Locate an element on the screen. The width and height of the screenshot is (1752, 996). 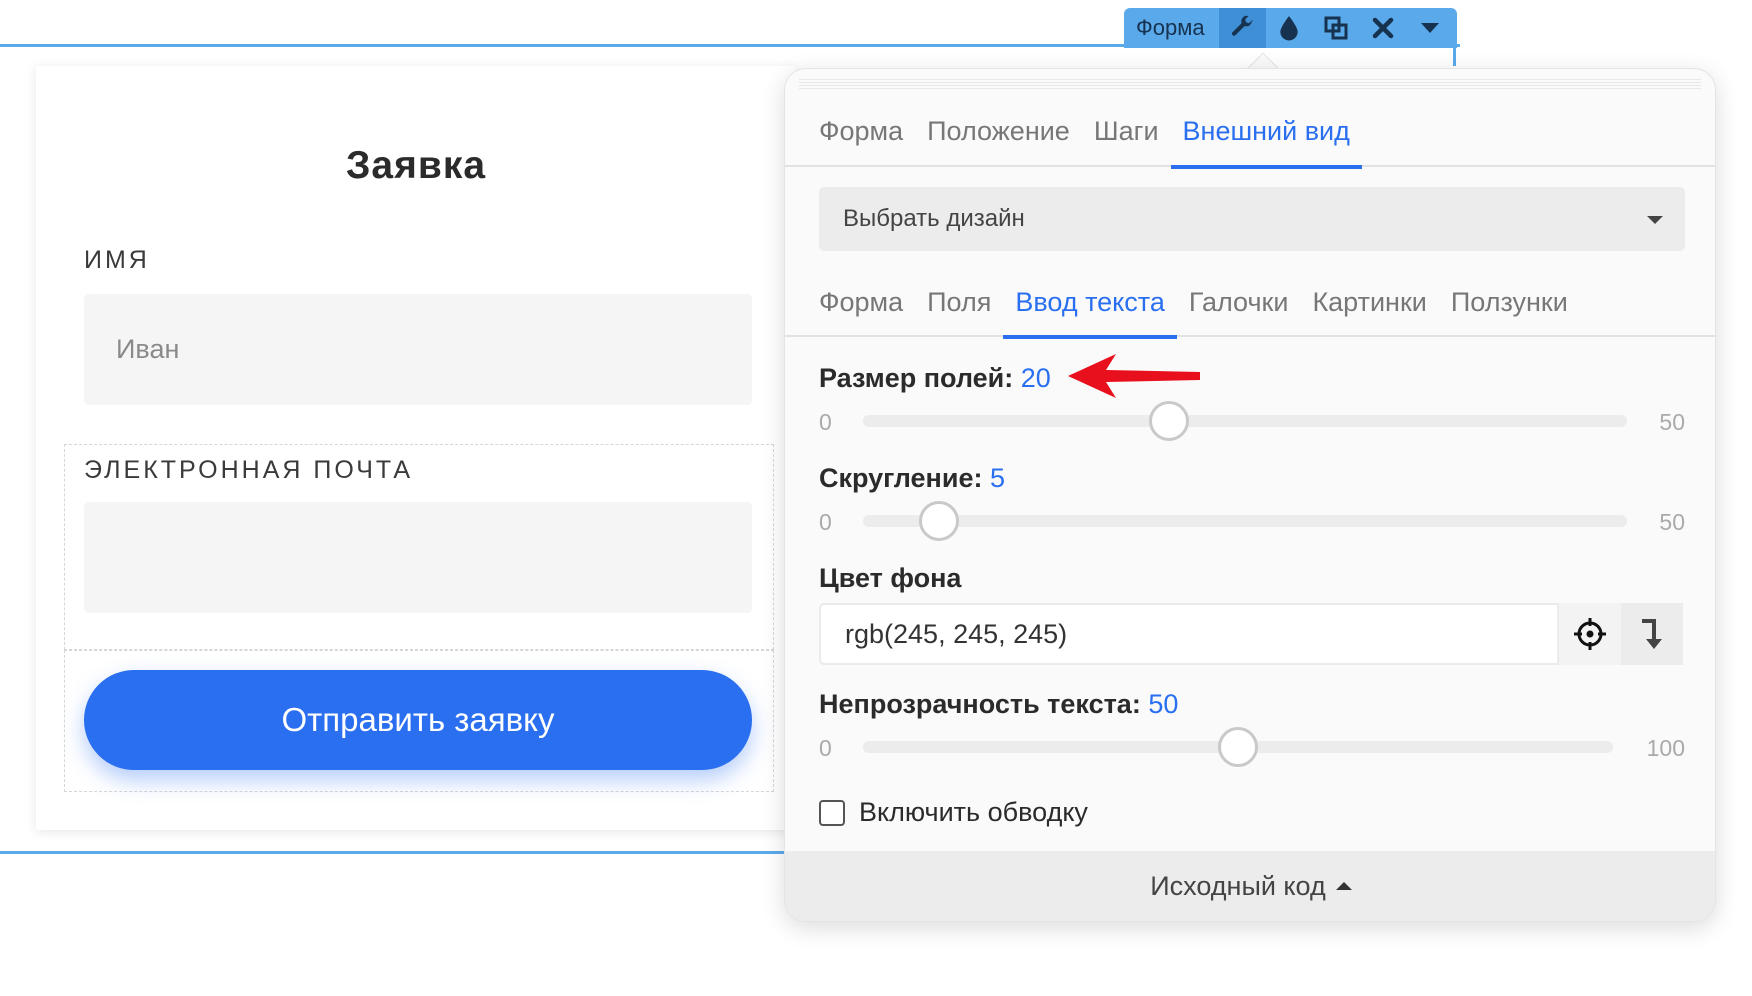
field-size-min: 0 is located at coordinates (825, 422).